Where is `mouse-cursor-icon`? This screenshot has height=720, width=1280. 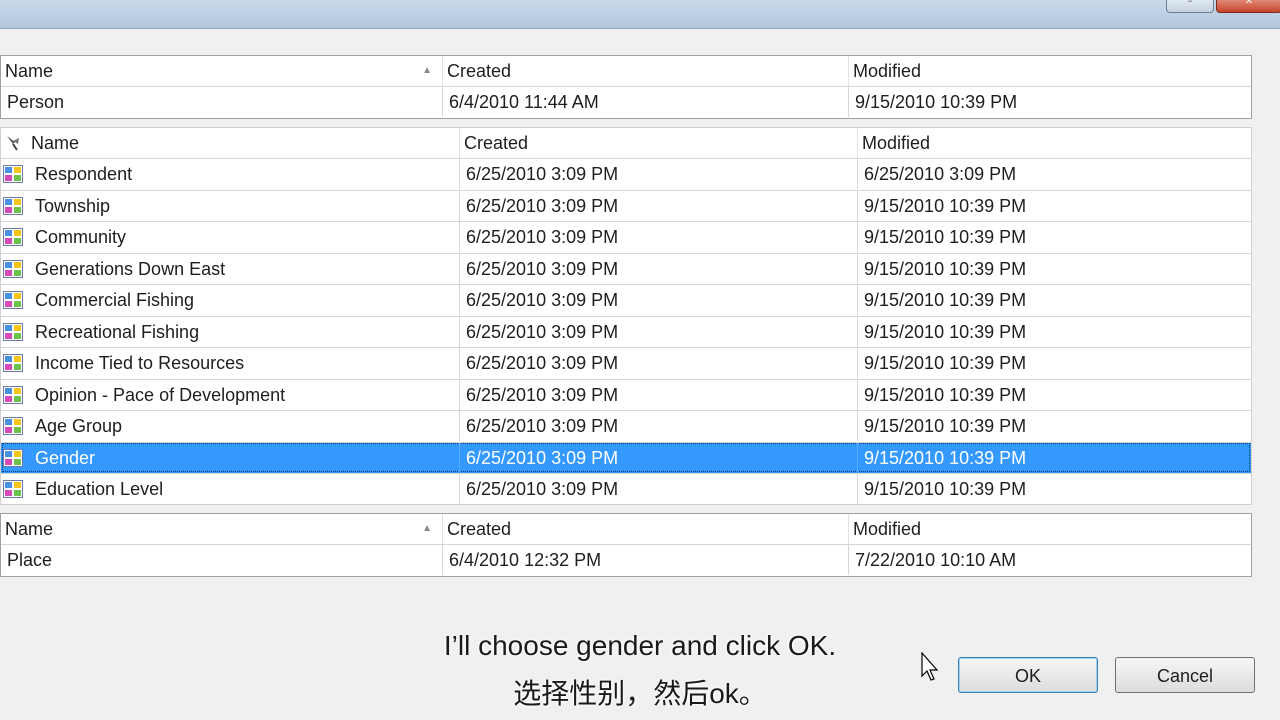 mouse-cursor-icon is located at coordinates (930, 666).